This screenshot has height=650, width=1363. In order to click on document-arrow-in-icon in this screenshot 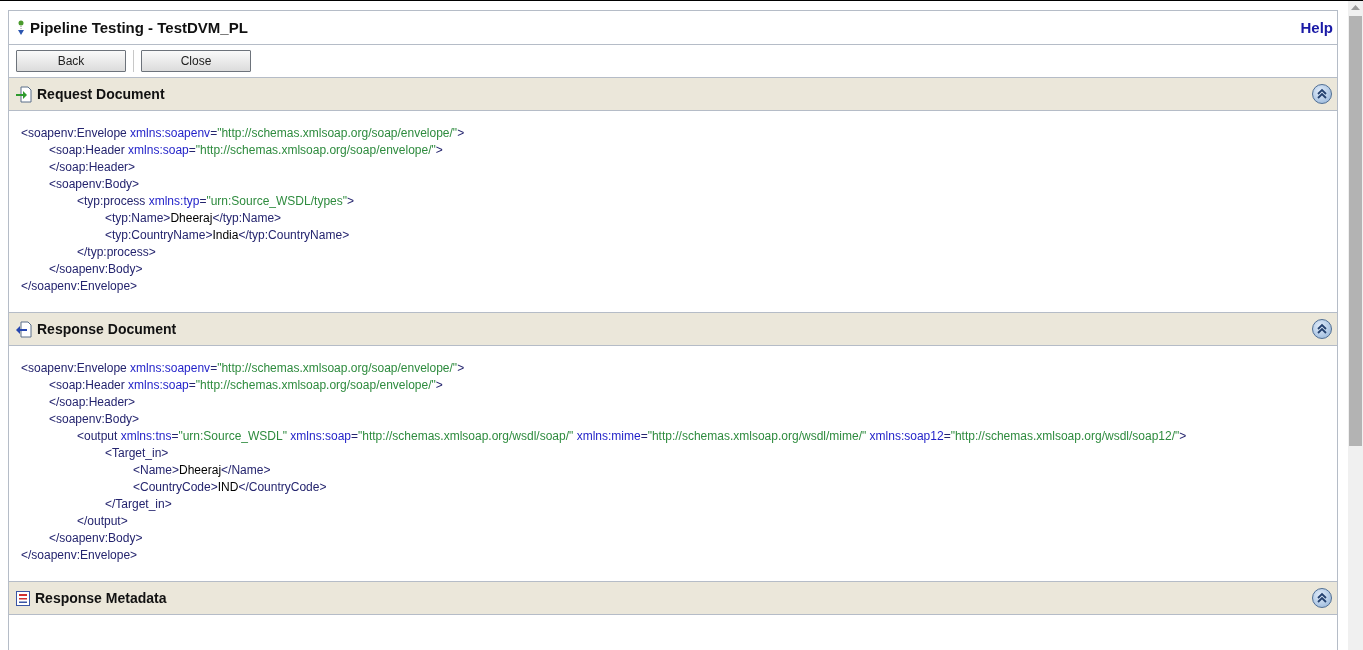, I will do `click(24, 94)`.